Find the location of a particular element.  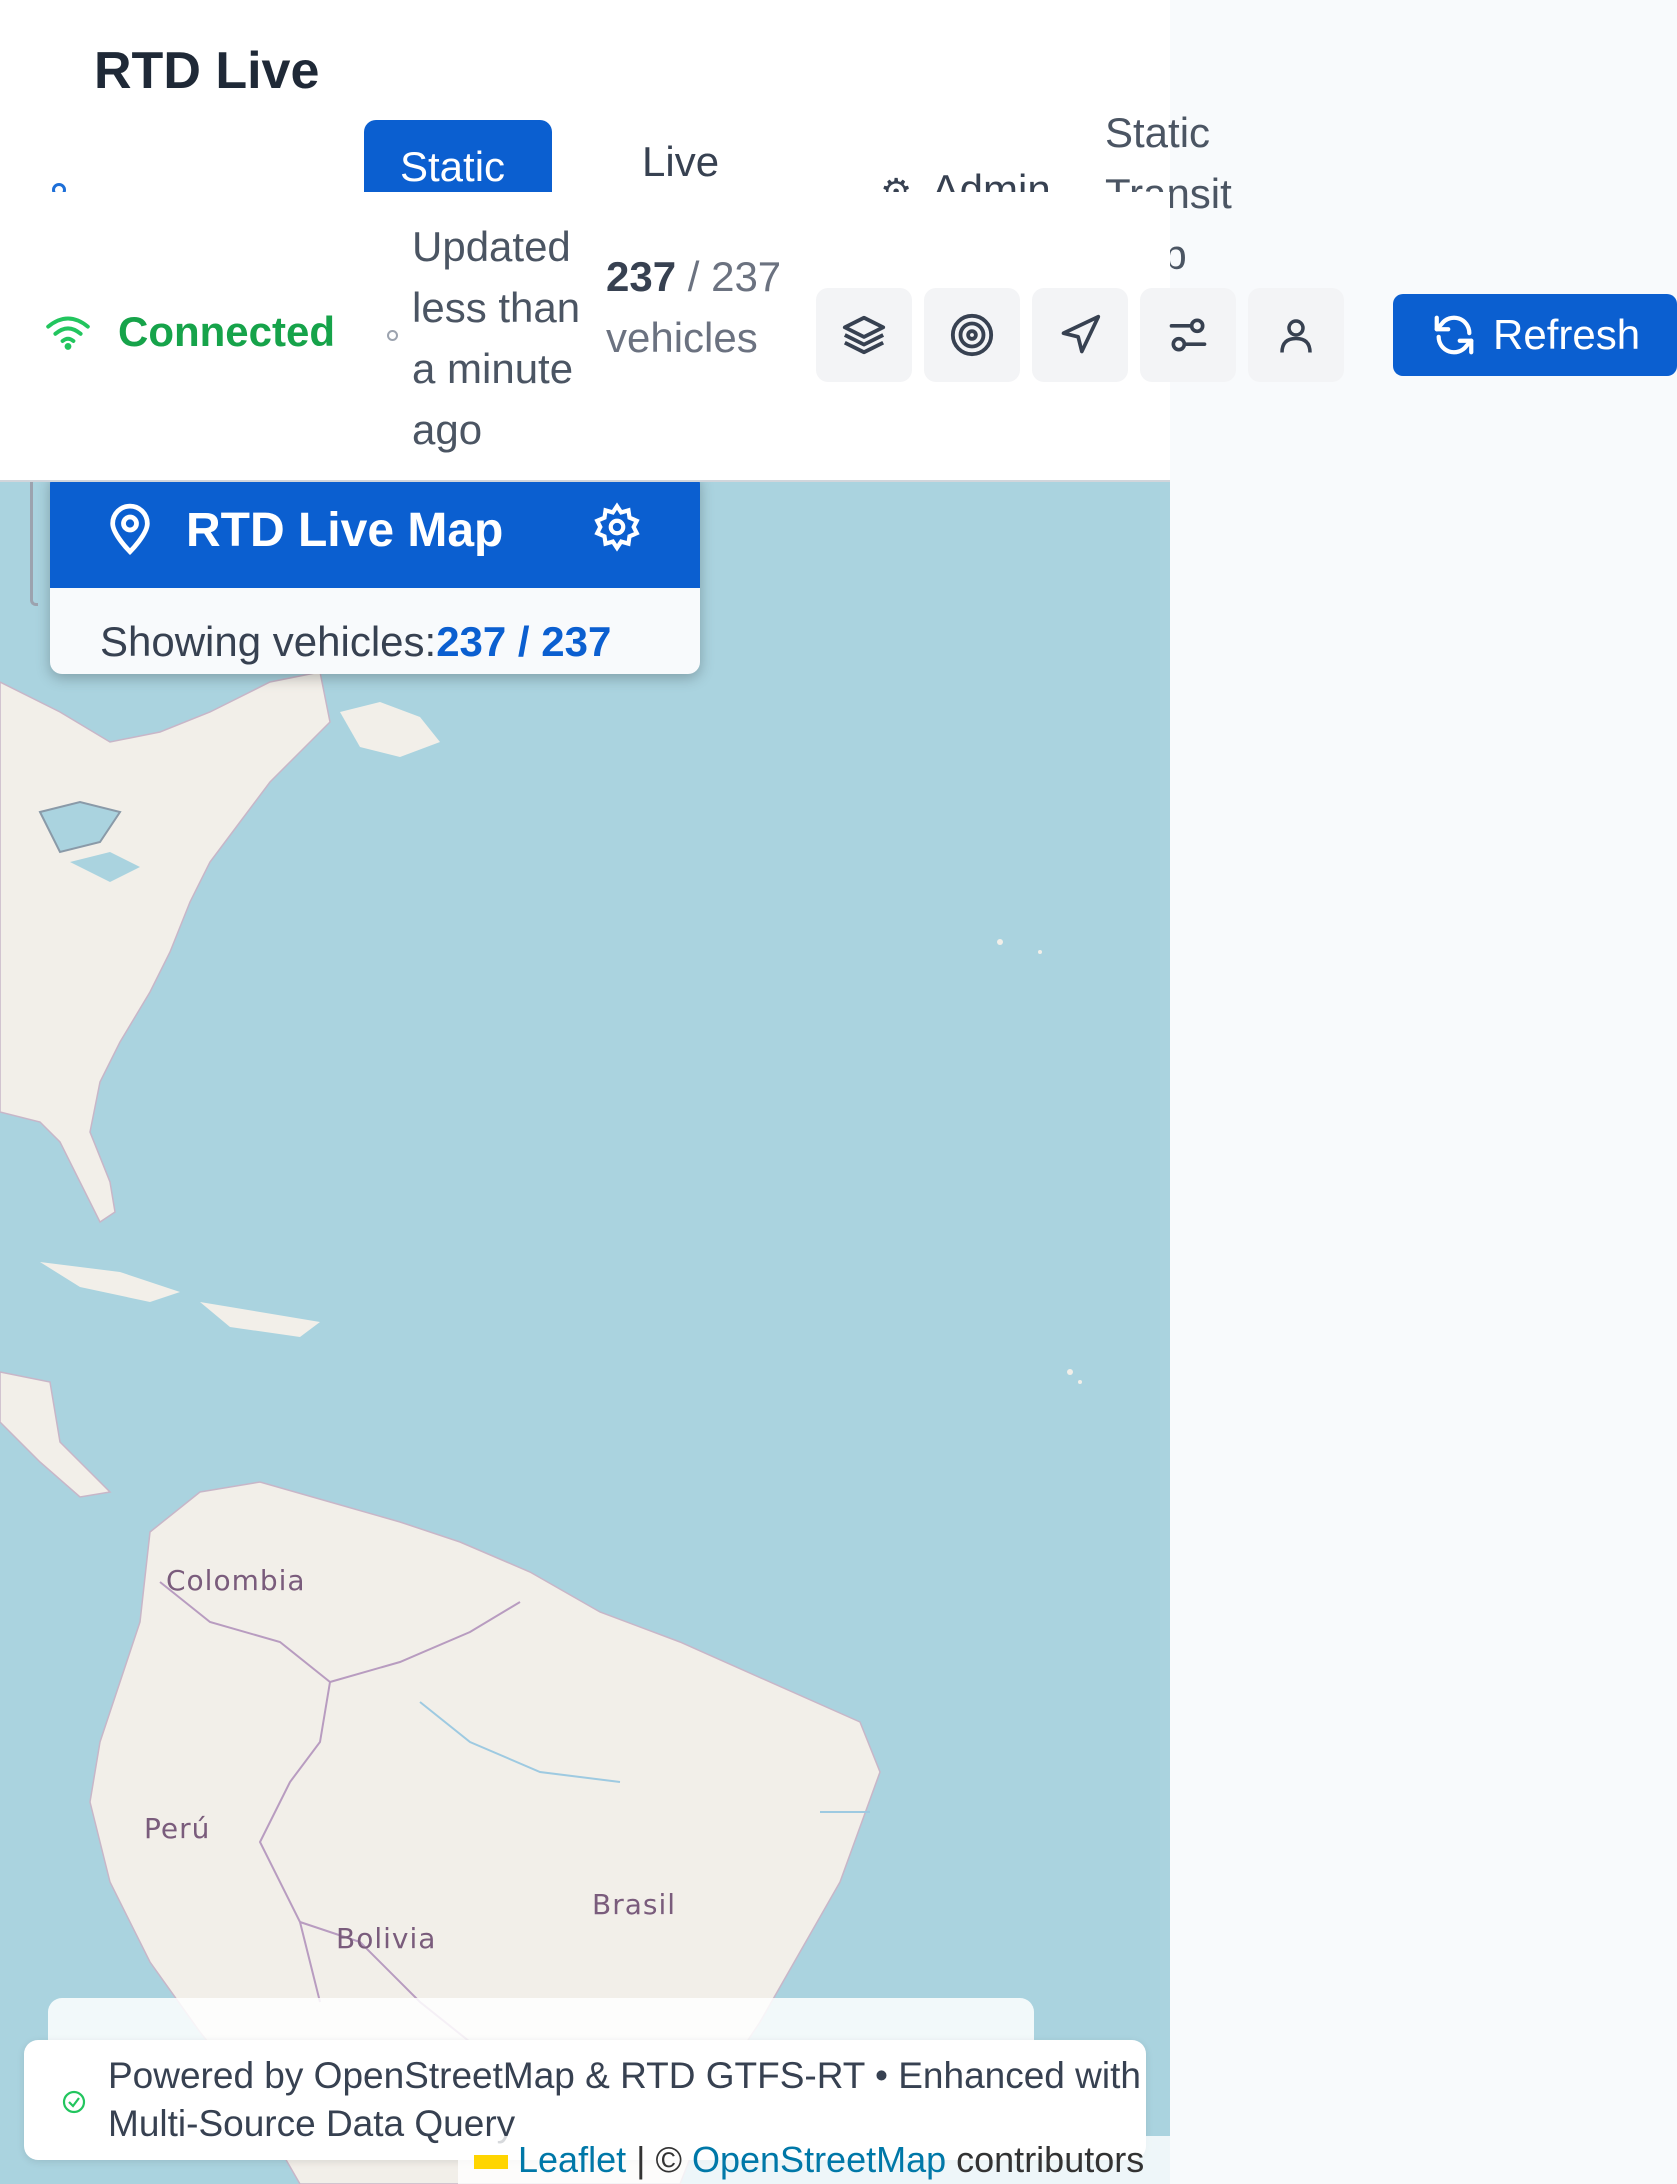

wifi-icon is located at coordinates (68, 333).